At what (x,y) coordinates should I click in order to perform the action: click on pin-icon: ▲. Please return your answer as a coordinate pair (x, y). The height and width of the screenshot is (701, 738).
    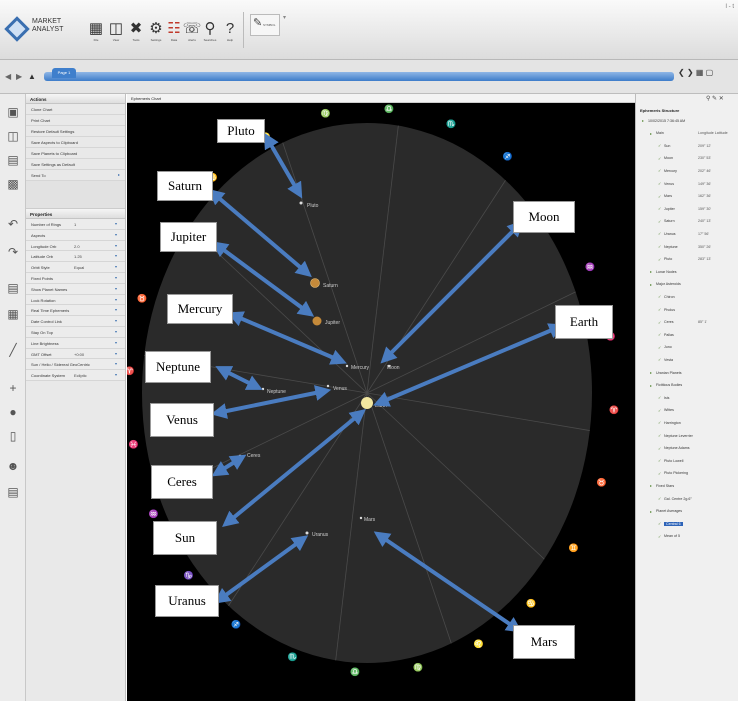
    Looking at the image, I should click on (32, 76).